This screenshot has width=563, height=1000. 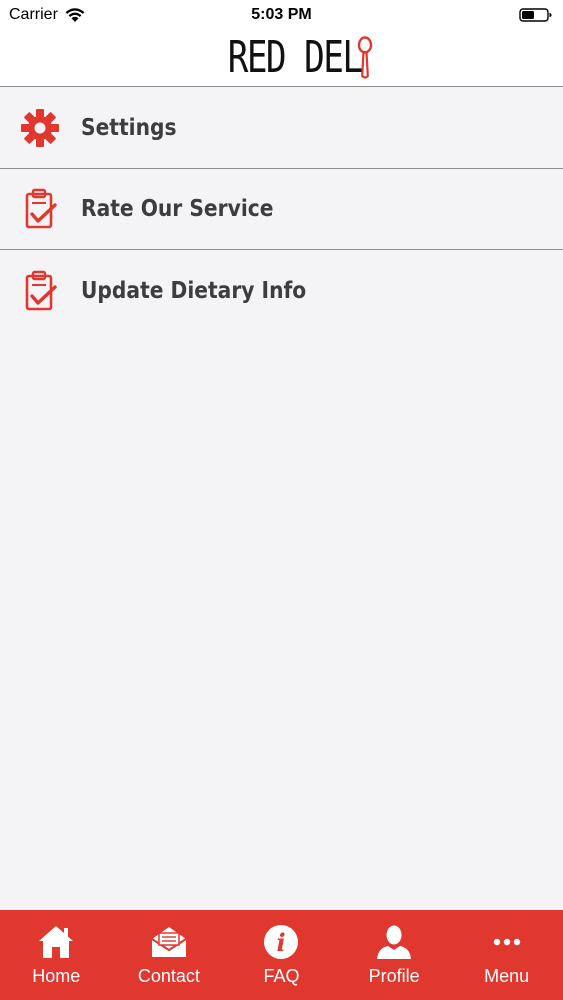 I want to click on tab-home: Home, so click(x=56, y=955).